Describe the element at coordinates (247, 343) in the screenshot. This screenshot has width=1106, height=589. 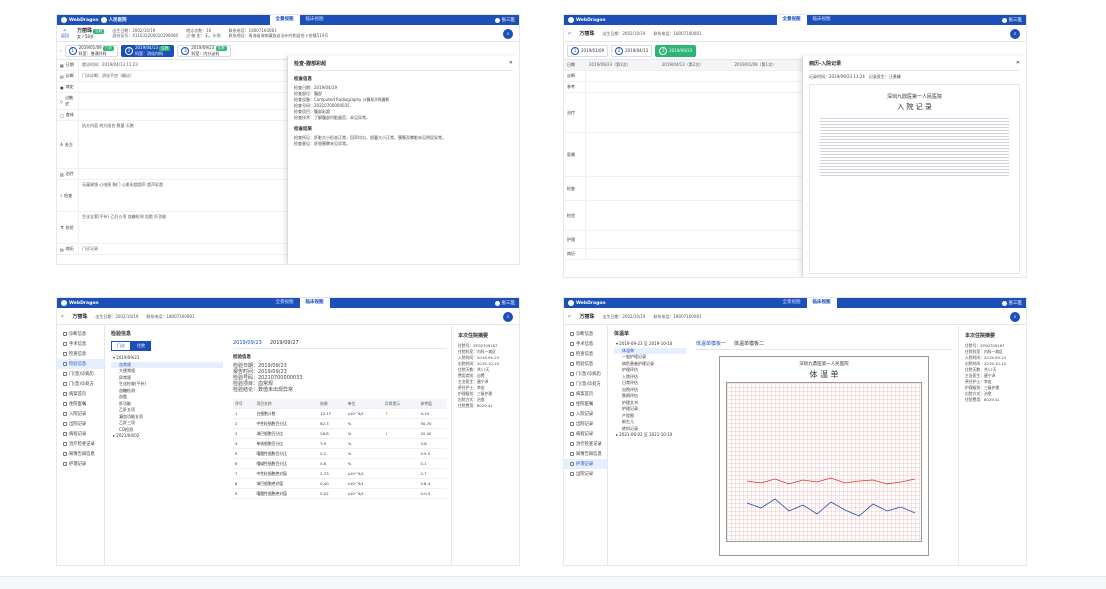
I see `date-tab: 2019/09/23` at that location.